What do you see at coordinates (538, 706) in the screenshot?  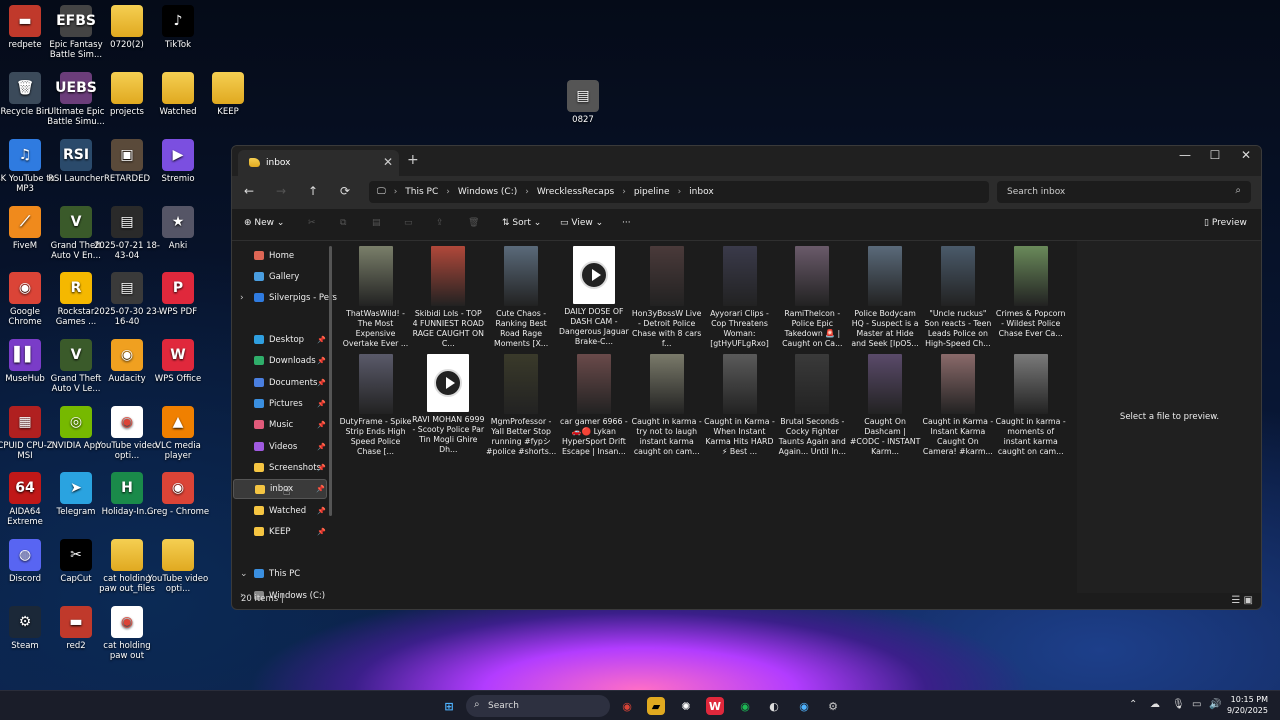 I see `taskbar-search: ⌕ Search` at bounding box center [538, 706].